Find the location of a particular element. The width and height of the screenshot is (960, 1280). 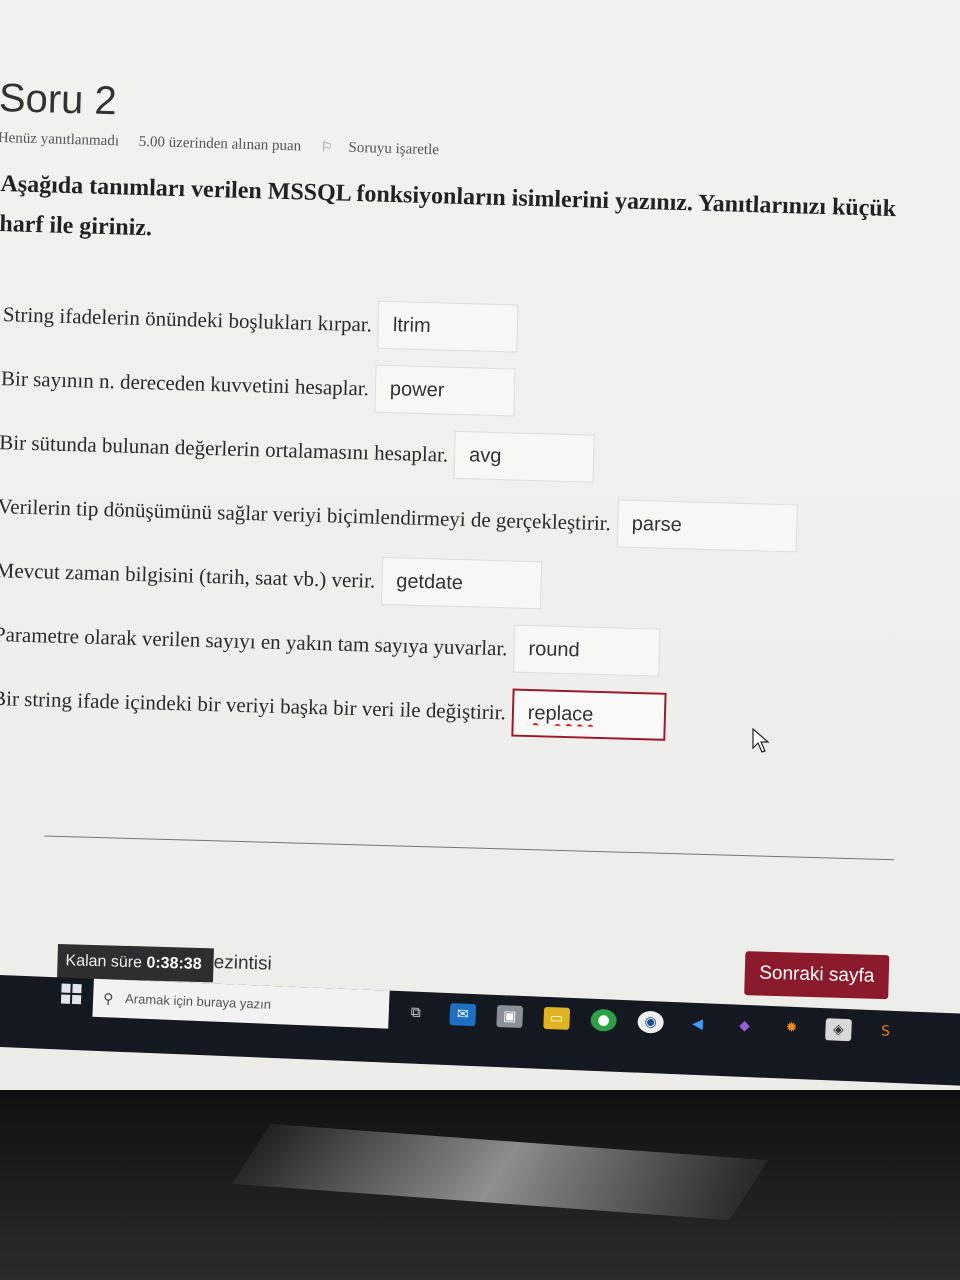

answer-input-power is located at coordinates (445, 390).